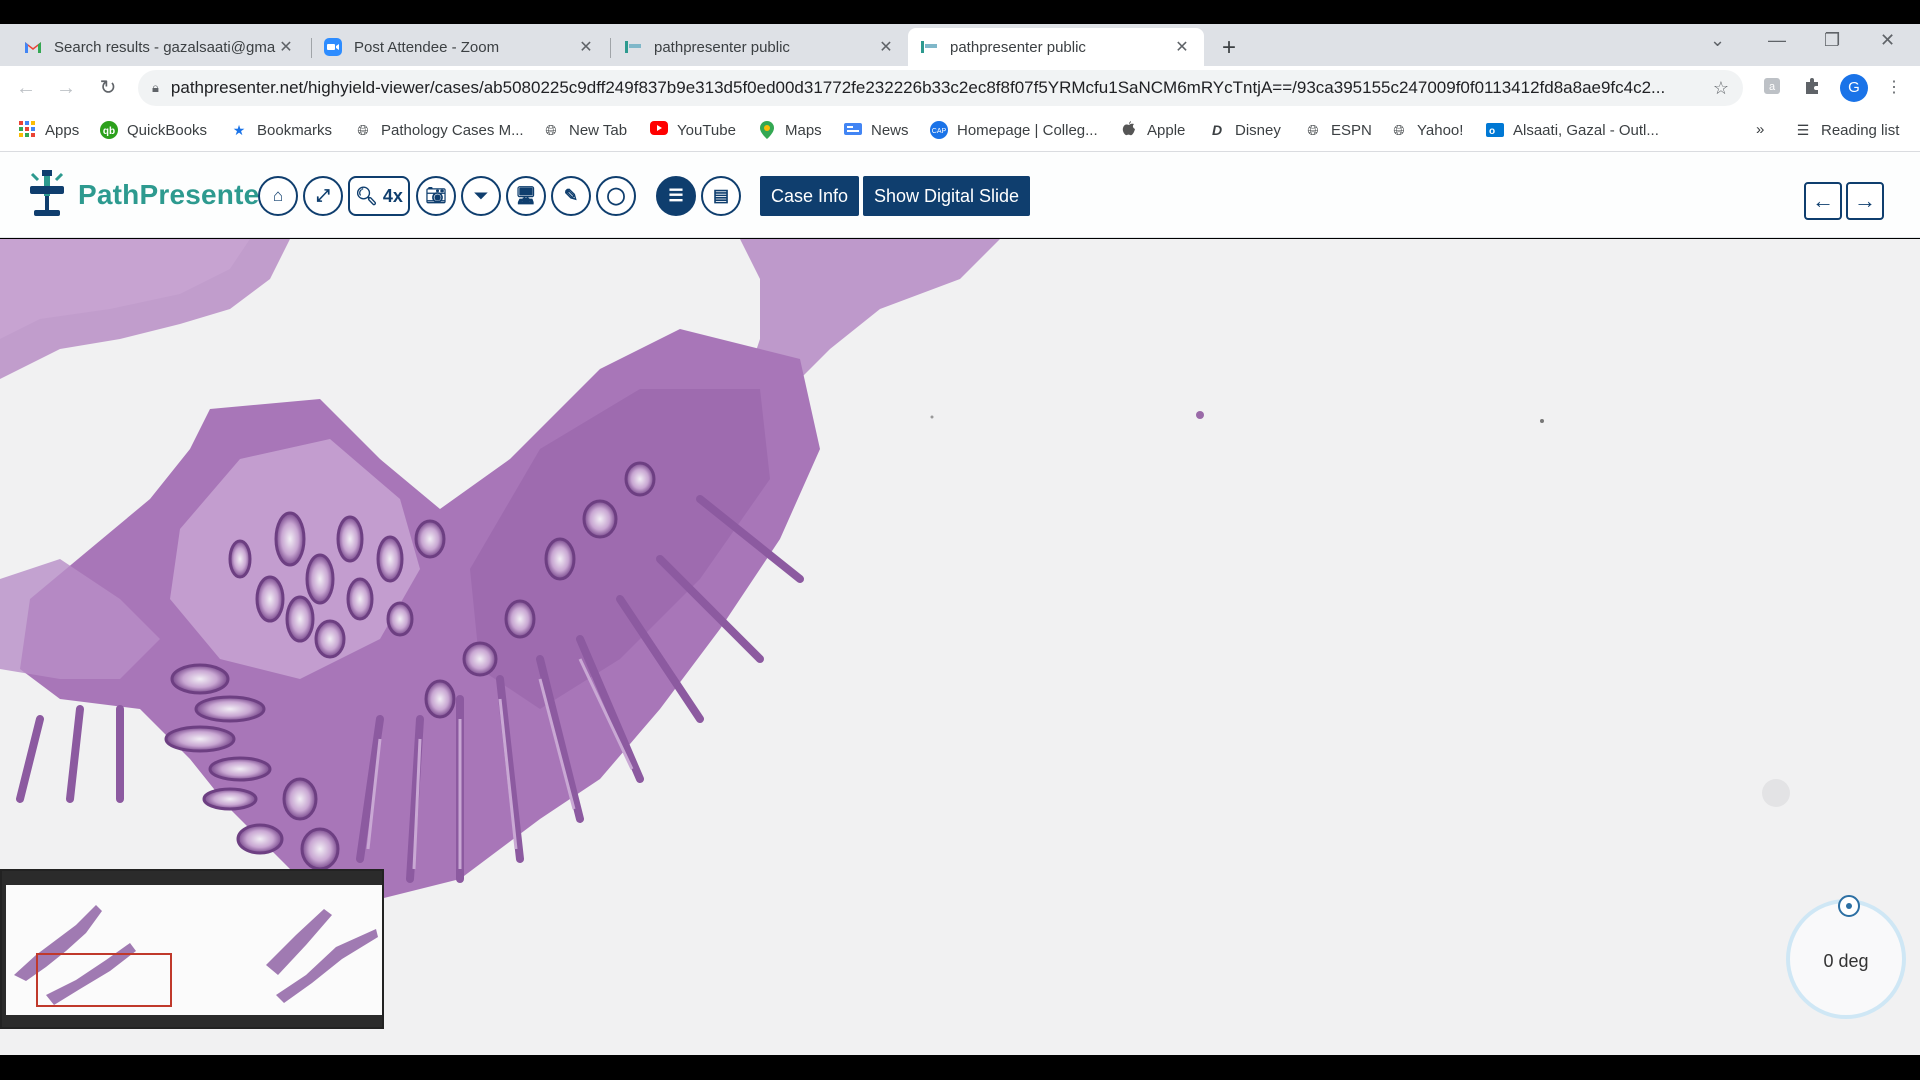 The height and width of the screenshot is (1080, 1920). I want to click on bookmark-label: QuickBooks, so click(167, 130).